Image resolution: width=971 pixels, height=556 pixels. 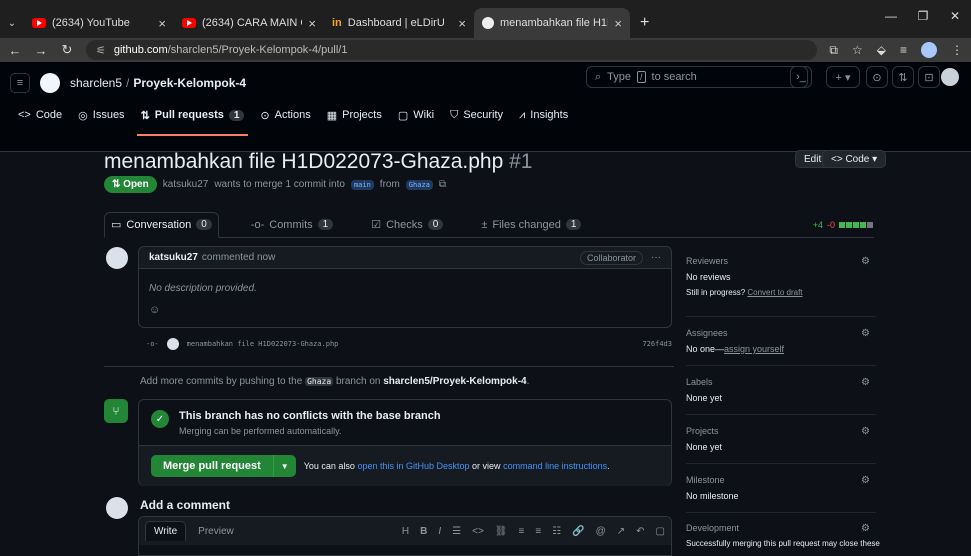 What do you see at coordinates (101, 50) in the screenshot?
I see `site-settings-icon: ⚟` at bounding box center [101, 50].